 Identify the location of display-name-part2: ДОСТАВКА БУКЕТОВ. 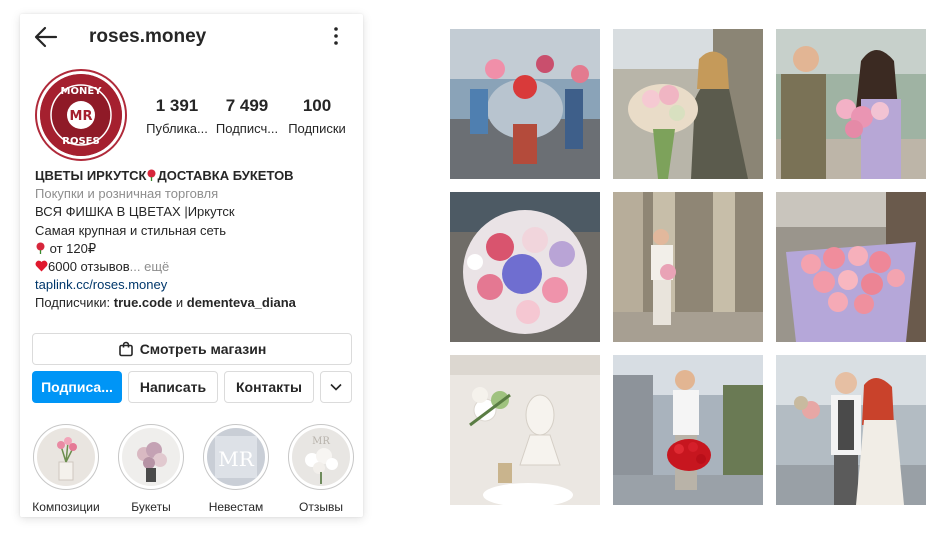
(225, 175).